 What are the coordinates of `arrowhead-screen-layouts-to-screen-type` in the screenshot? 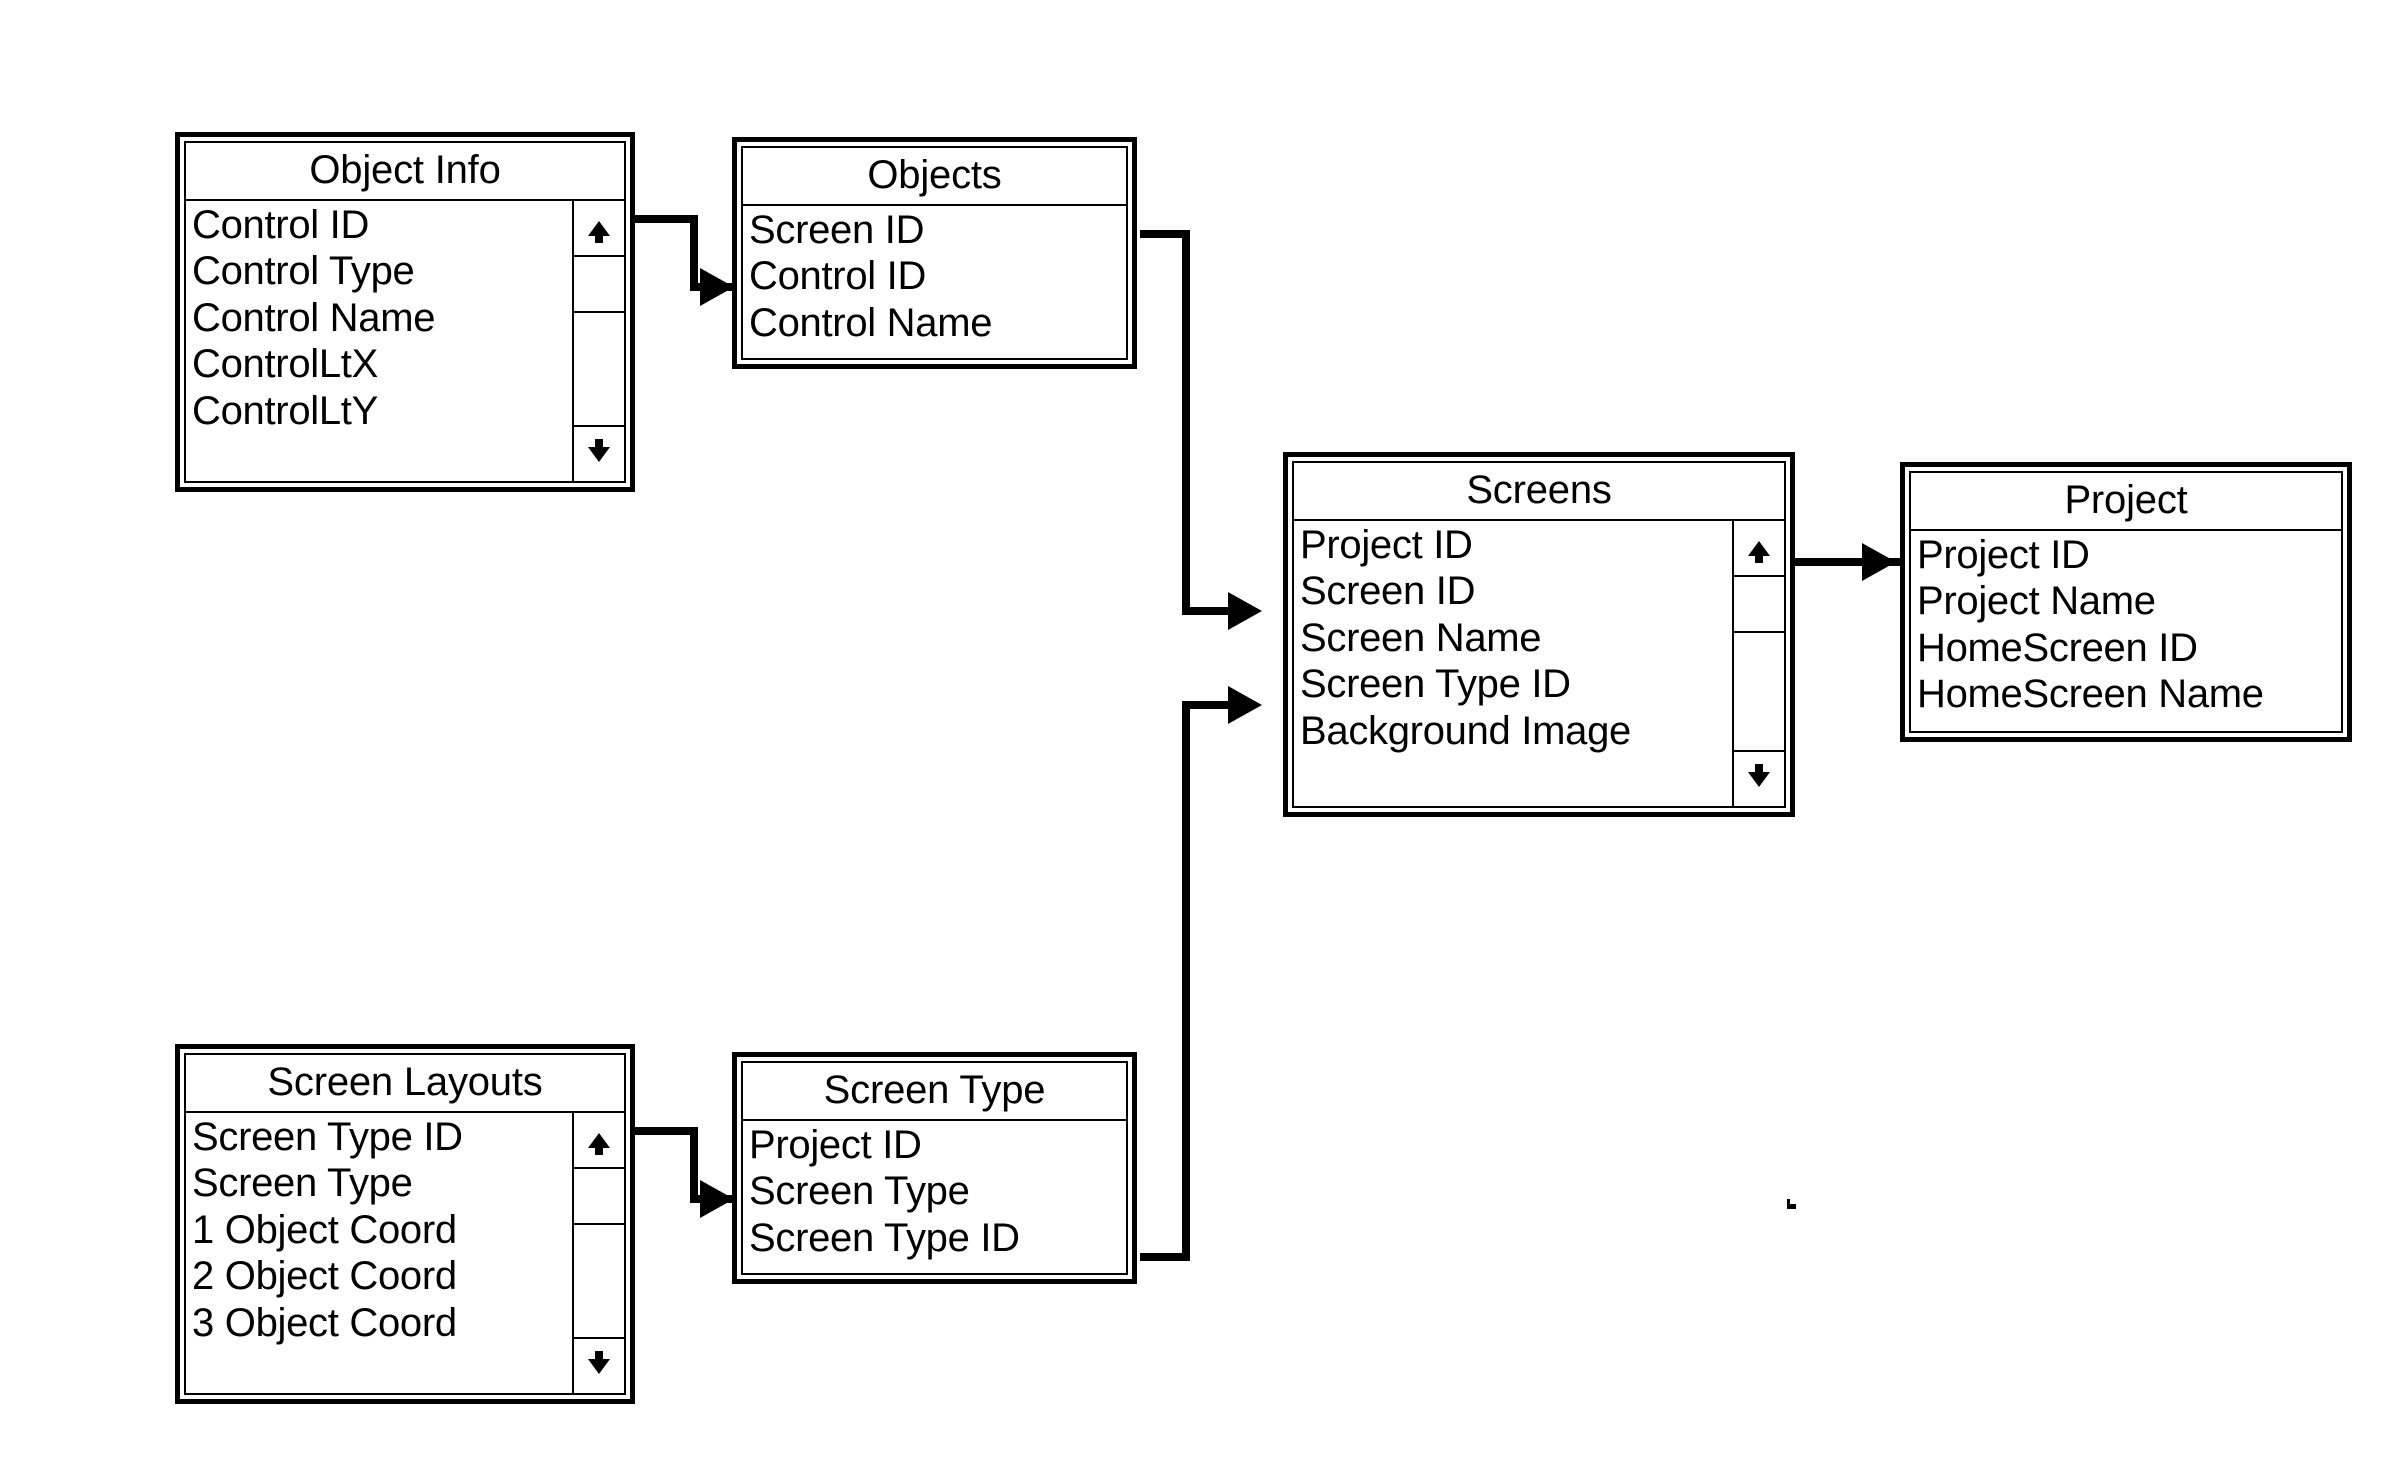 It's located at (717, 1199).